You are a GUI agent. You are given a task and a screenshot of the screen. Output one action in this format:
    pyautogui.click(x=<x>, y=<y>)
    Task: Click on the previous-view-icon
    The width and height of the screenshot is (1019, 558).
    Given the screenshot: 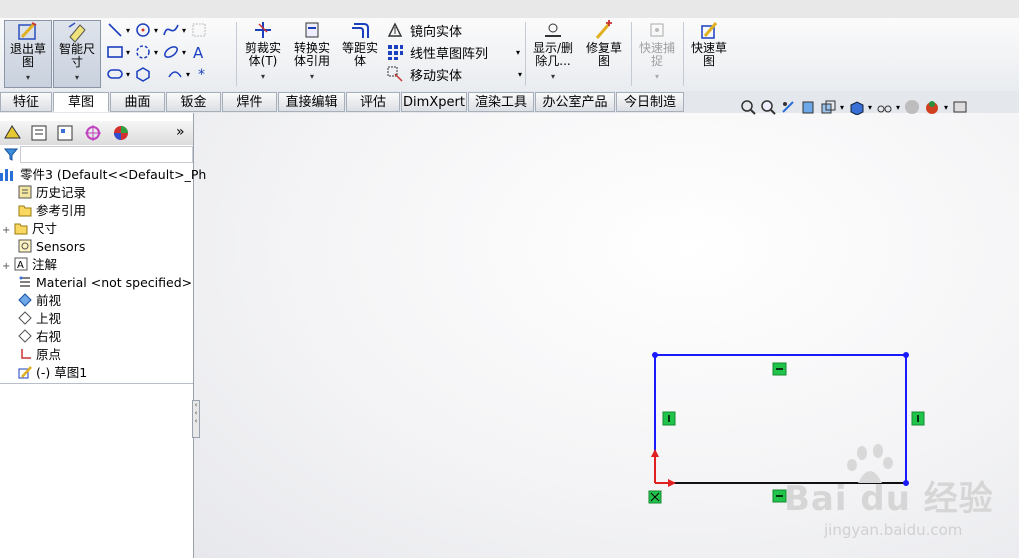 What is the action you would take?
    pyautogui.click(x=788, y=107)
    